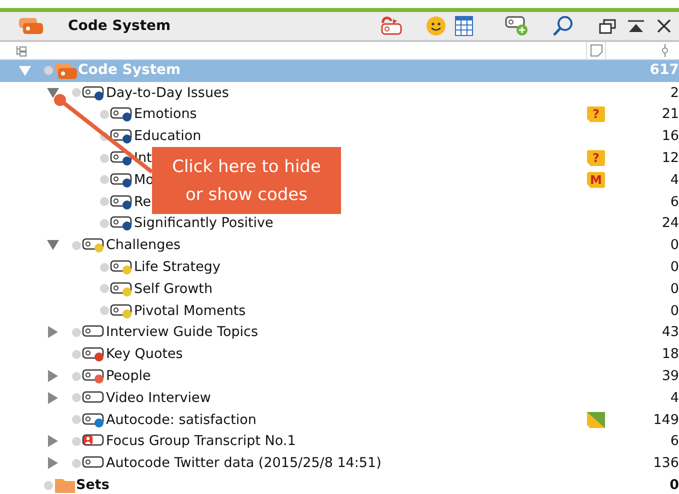 The image size is (679, 494). Describe the element at coordinates (607, 26) in the screenshot. I see `windows-icon` at that location.